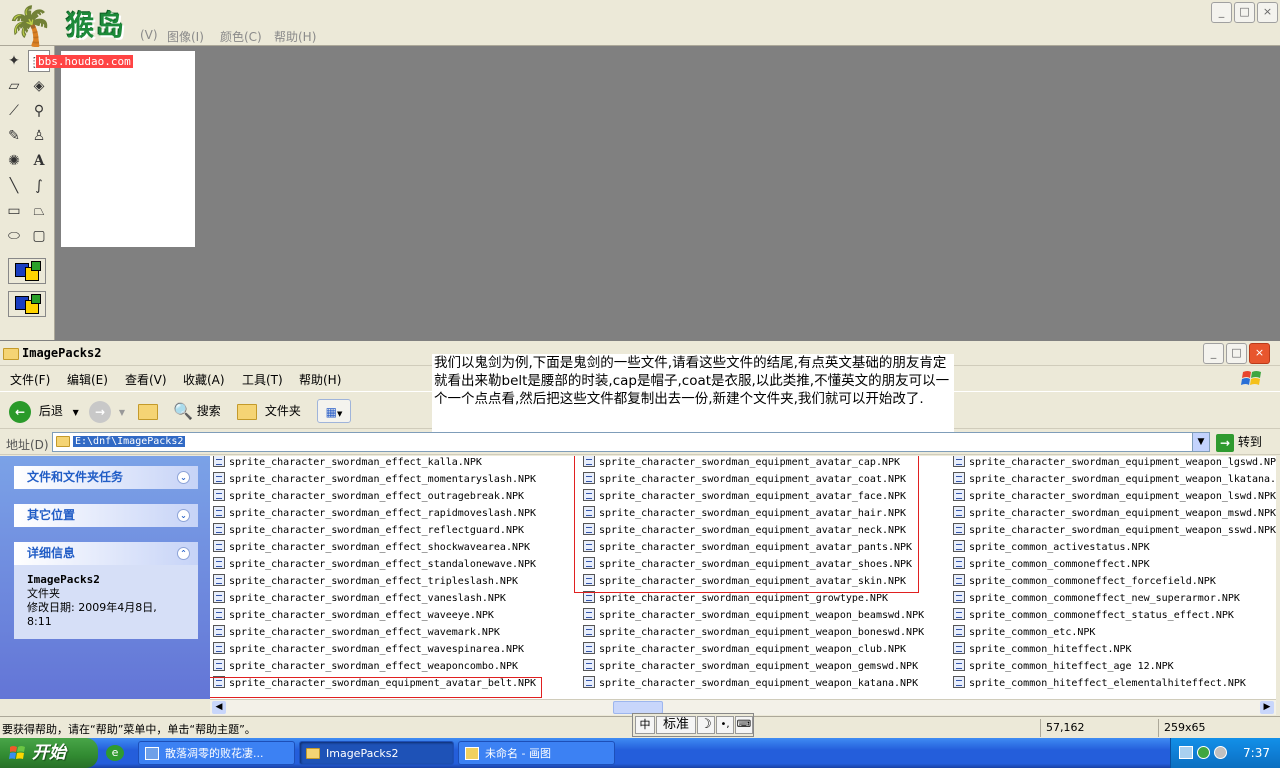 The height and width of the screenshot is (768, 1280). I want to click on task-imagepacks2: ImagePacks2, so click(376, 753).